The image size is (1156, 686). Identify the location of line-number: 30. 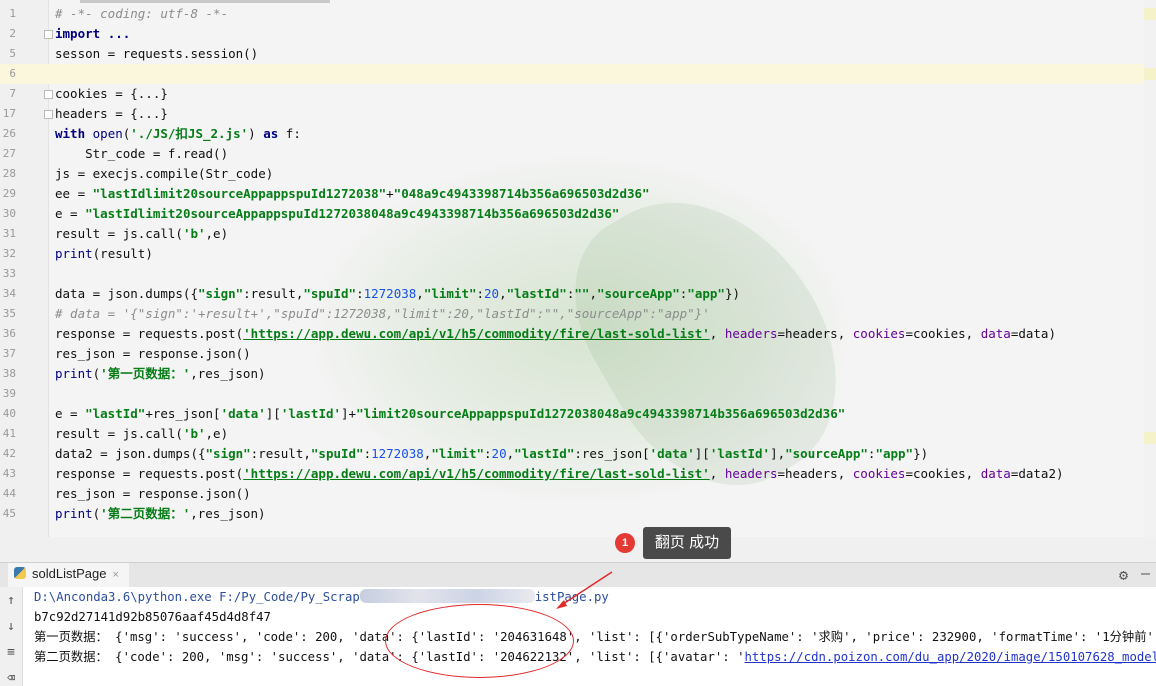
(9, 213).